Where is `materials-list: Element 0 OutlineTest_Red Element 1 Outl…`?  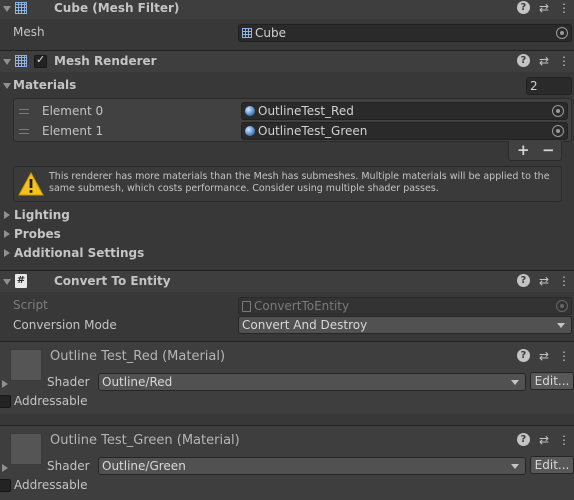
materials-list: Element 0 OutlineTest_Red Element 1 Outl… is located at coordinates (292, 120).